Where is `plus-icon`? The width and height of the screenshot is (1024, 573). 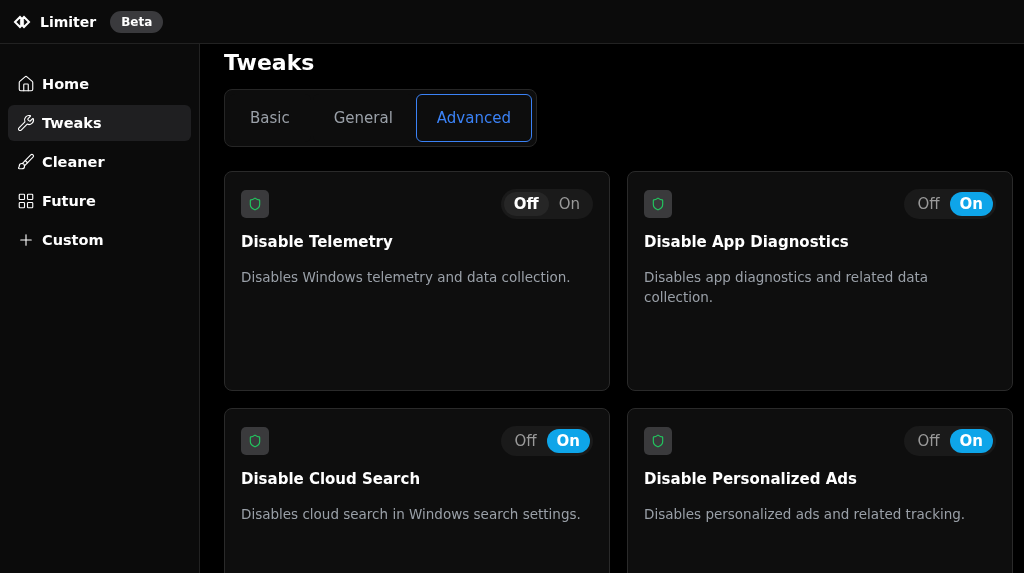 plus-icon is located at coordinates (26, 240).